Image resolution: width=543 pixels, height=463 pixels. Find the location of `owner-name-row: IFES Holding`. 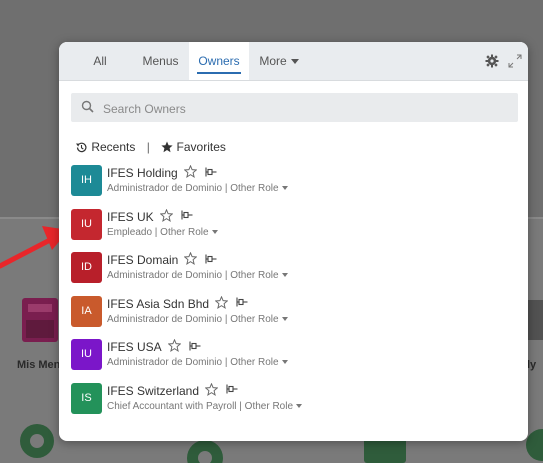

owner-name-row: IFES Holding is located at coordinates (162, 172).